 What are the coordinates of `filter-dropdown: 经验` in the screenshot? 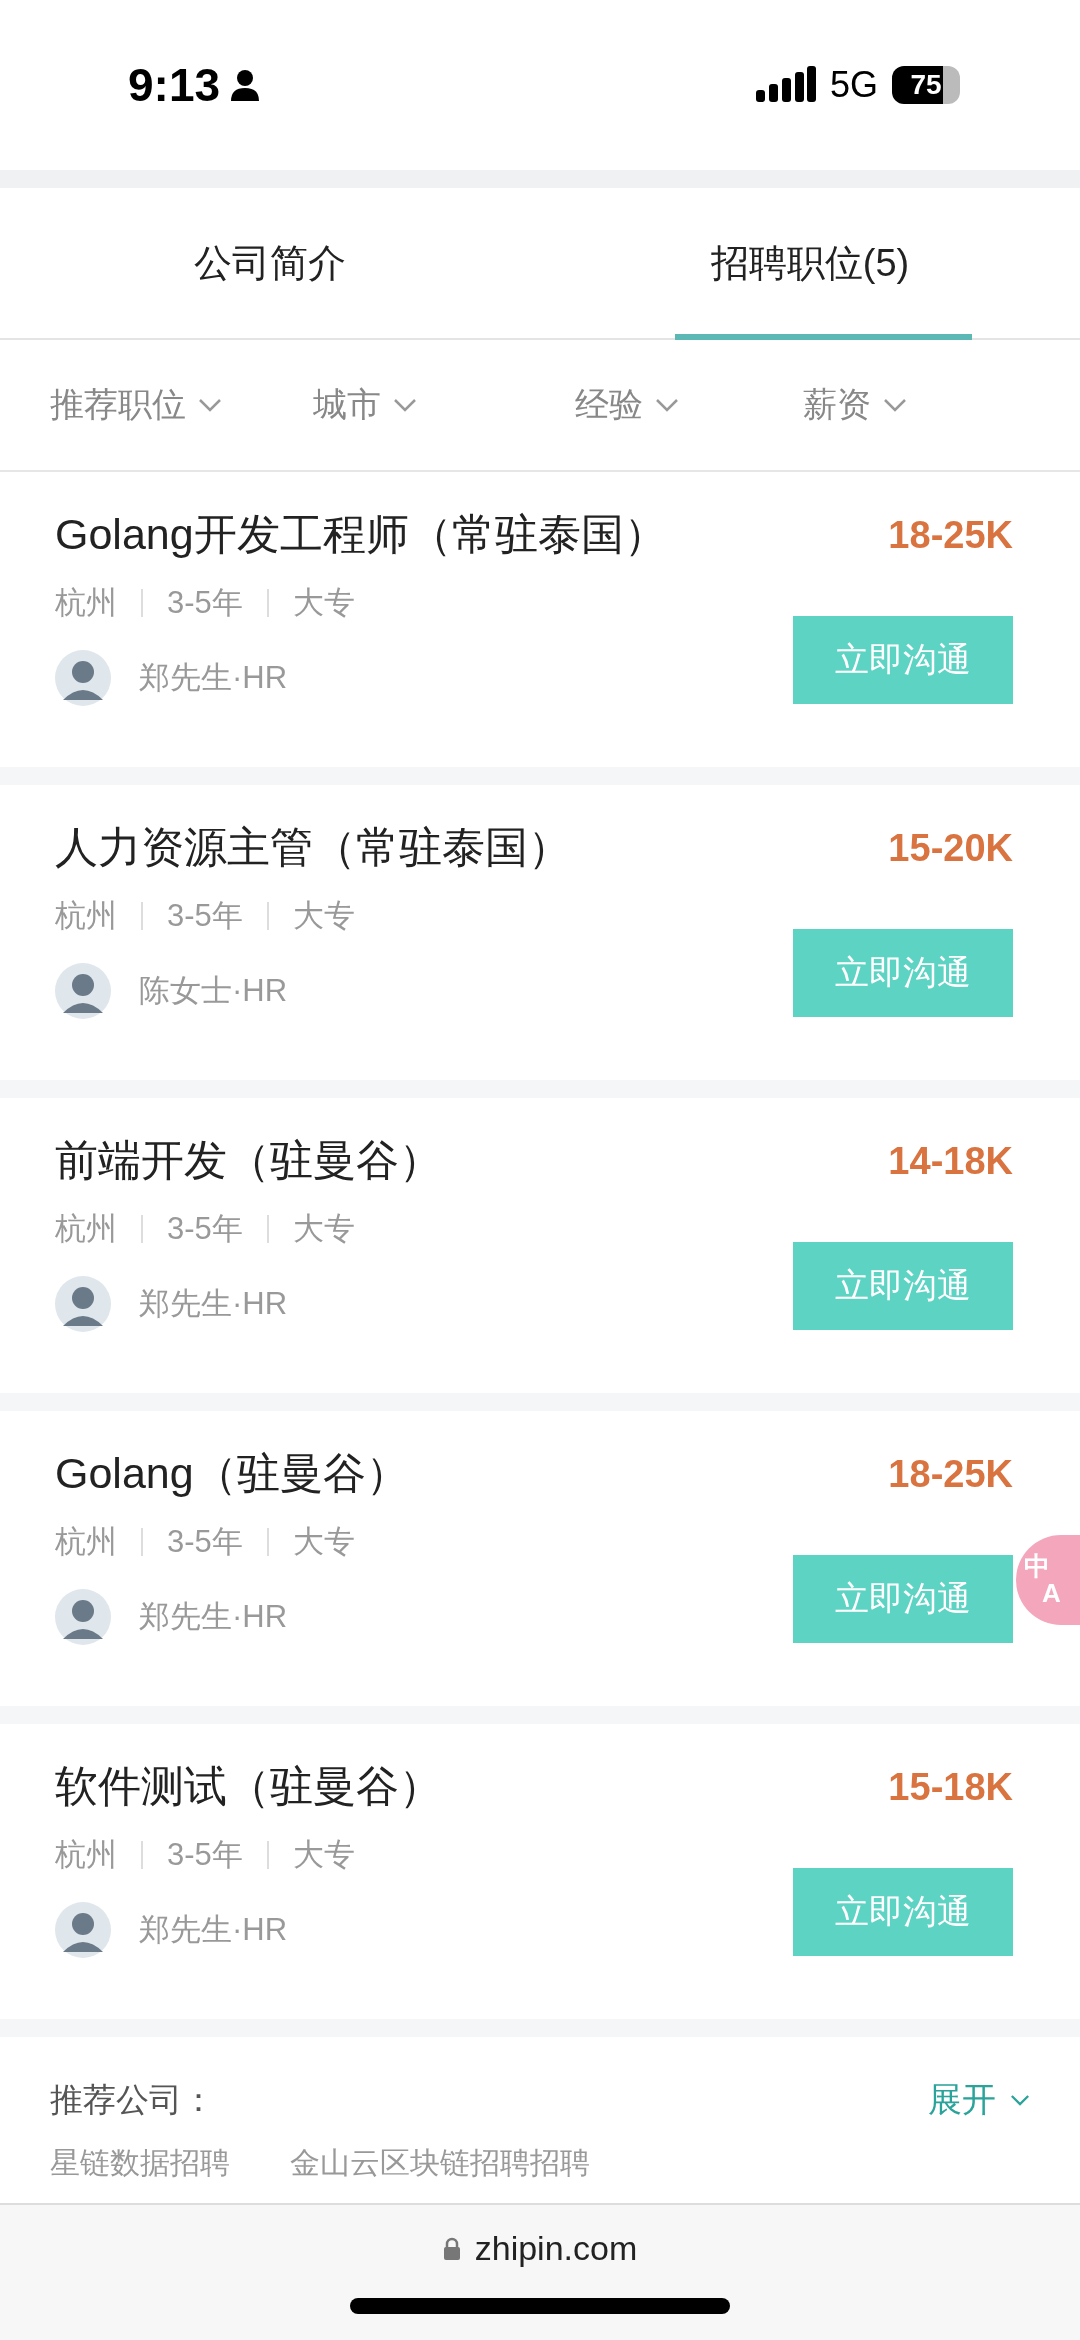 It's located at (671, 405).